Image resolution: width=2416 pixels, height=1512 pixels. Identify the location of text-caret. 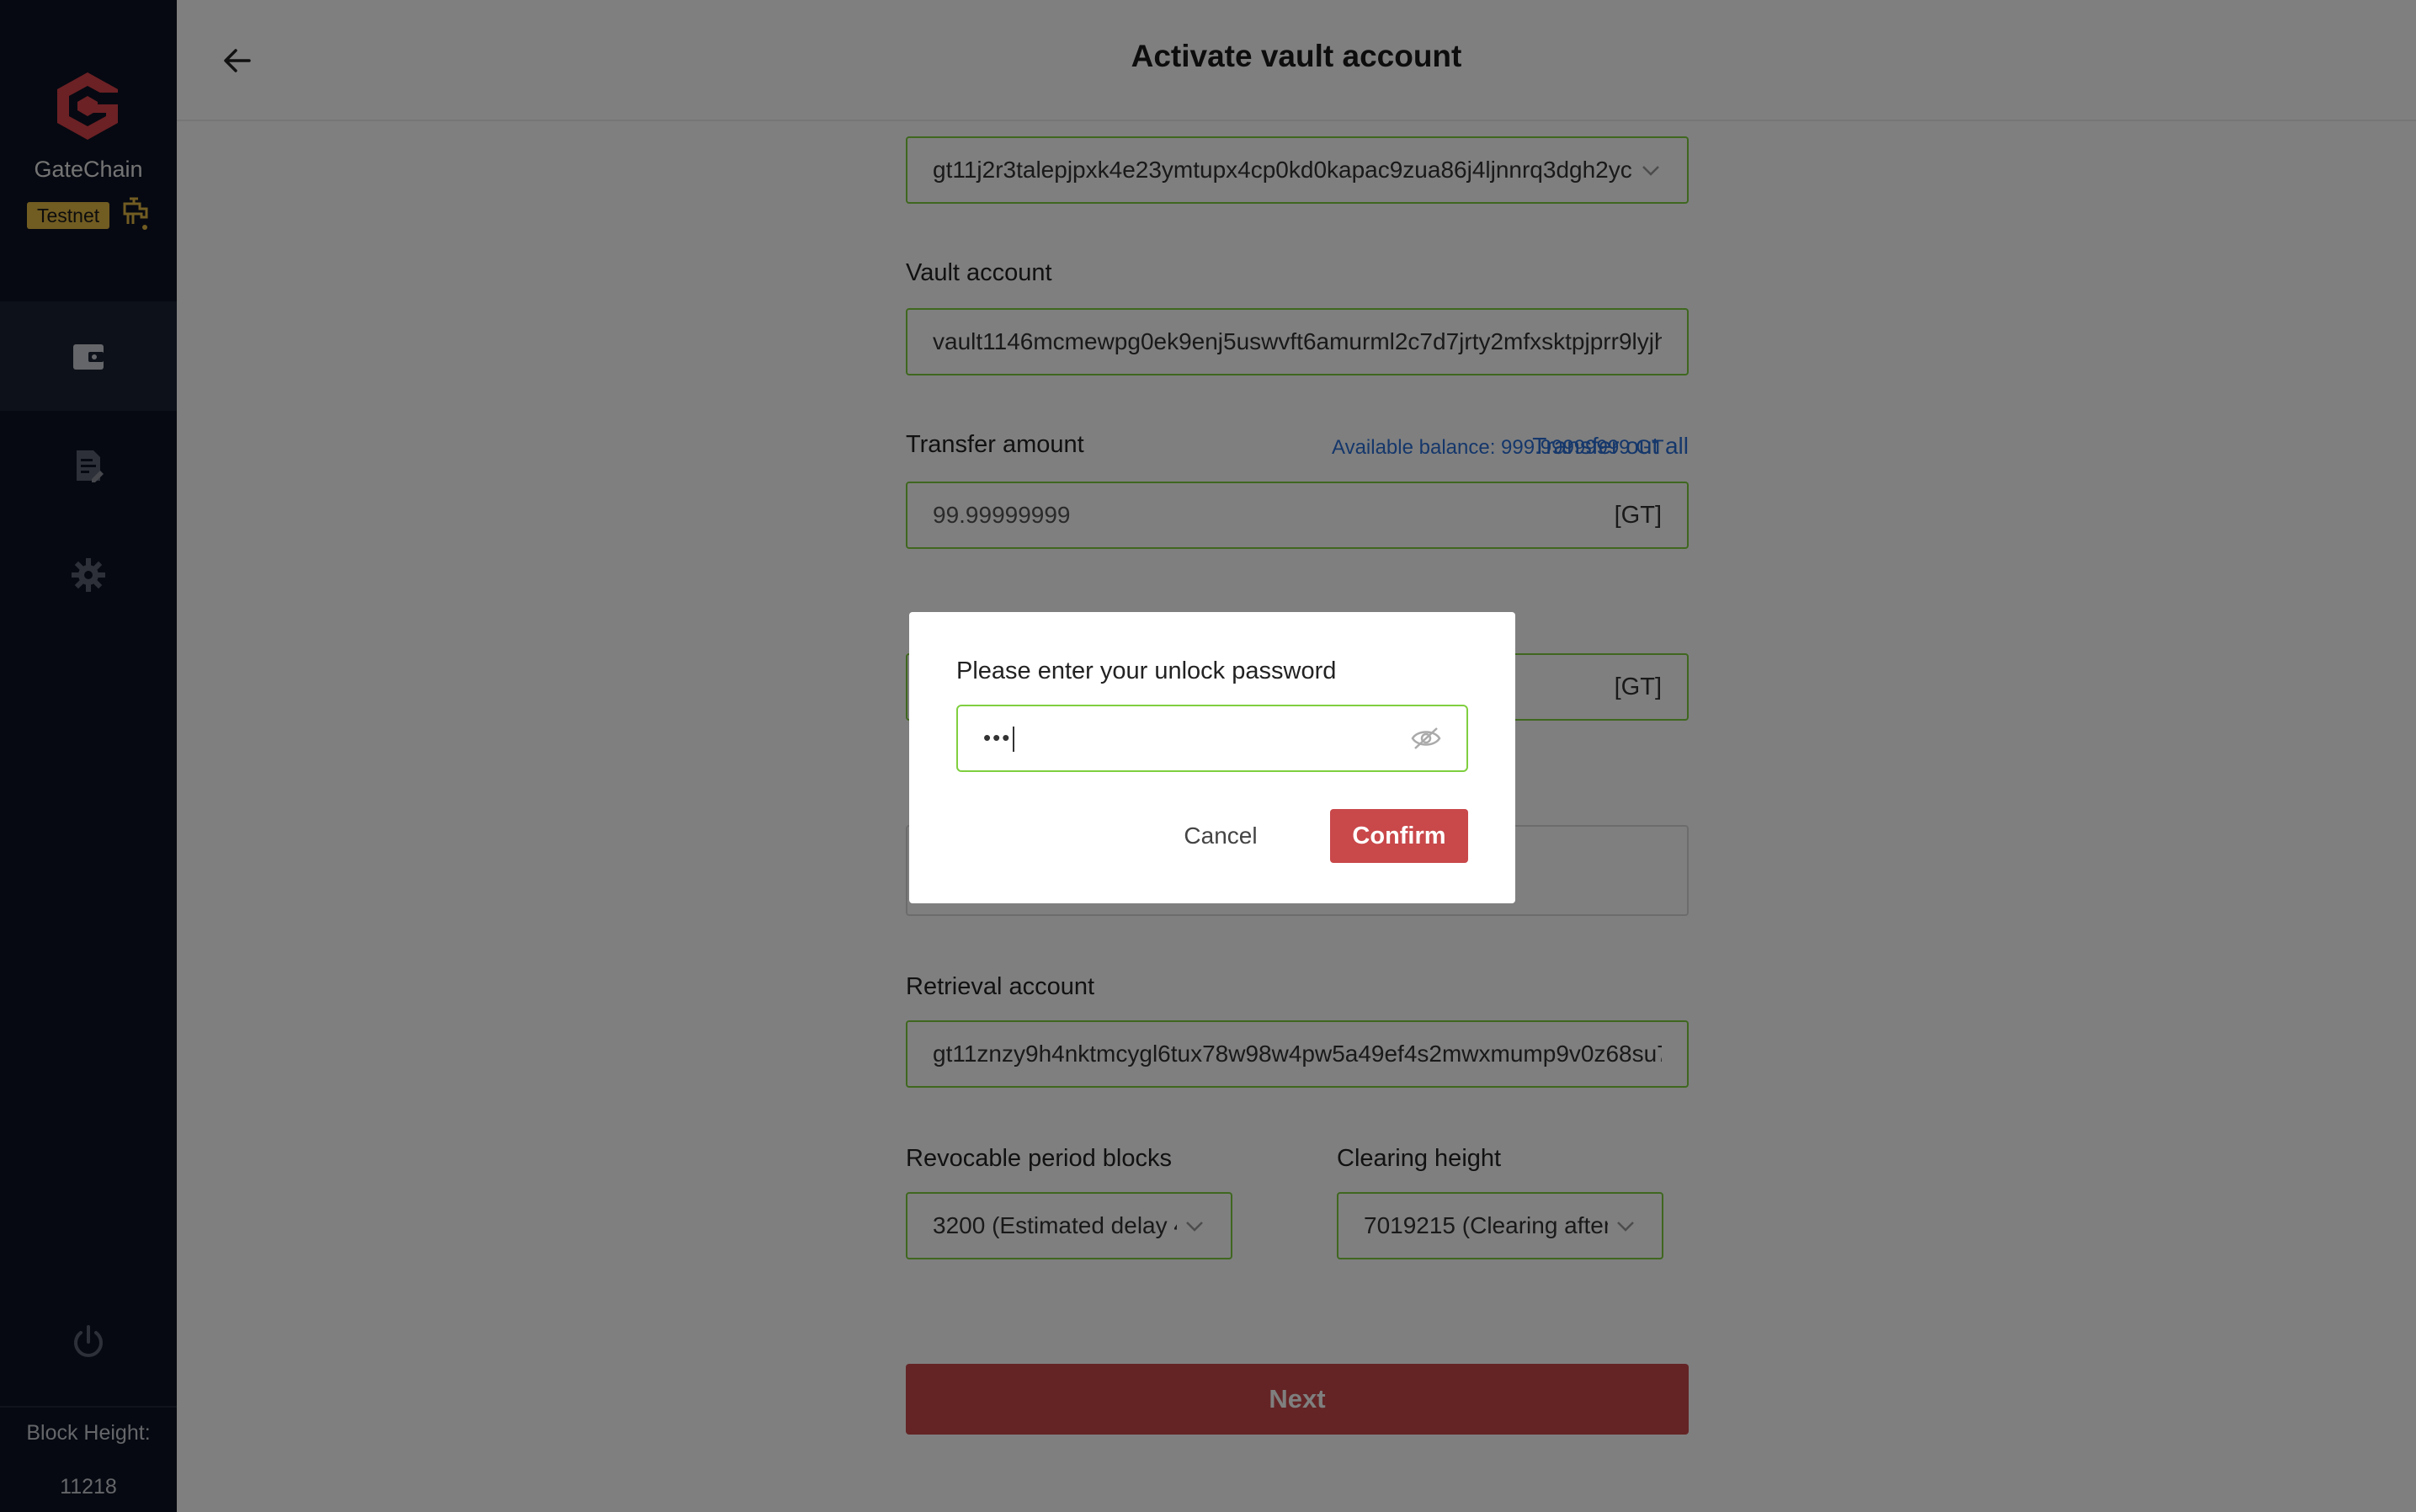
(1014, 740).